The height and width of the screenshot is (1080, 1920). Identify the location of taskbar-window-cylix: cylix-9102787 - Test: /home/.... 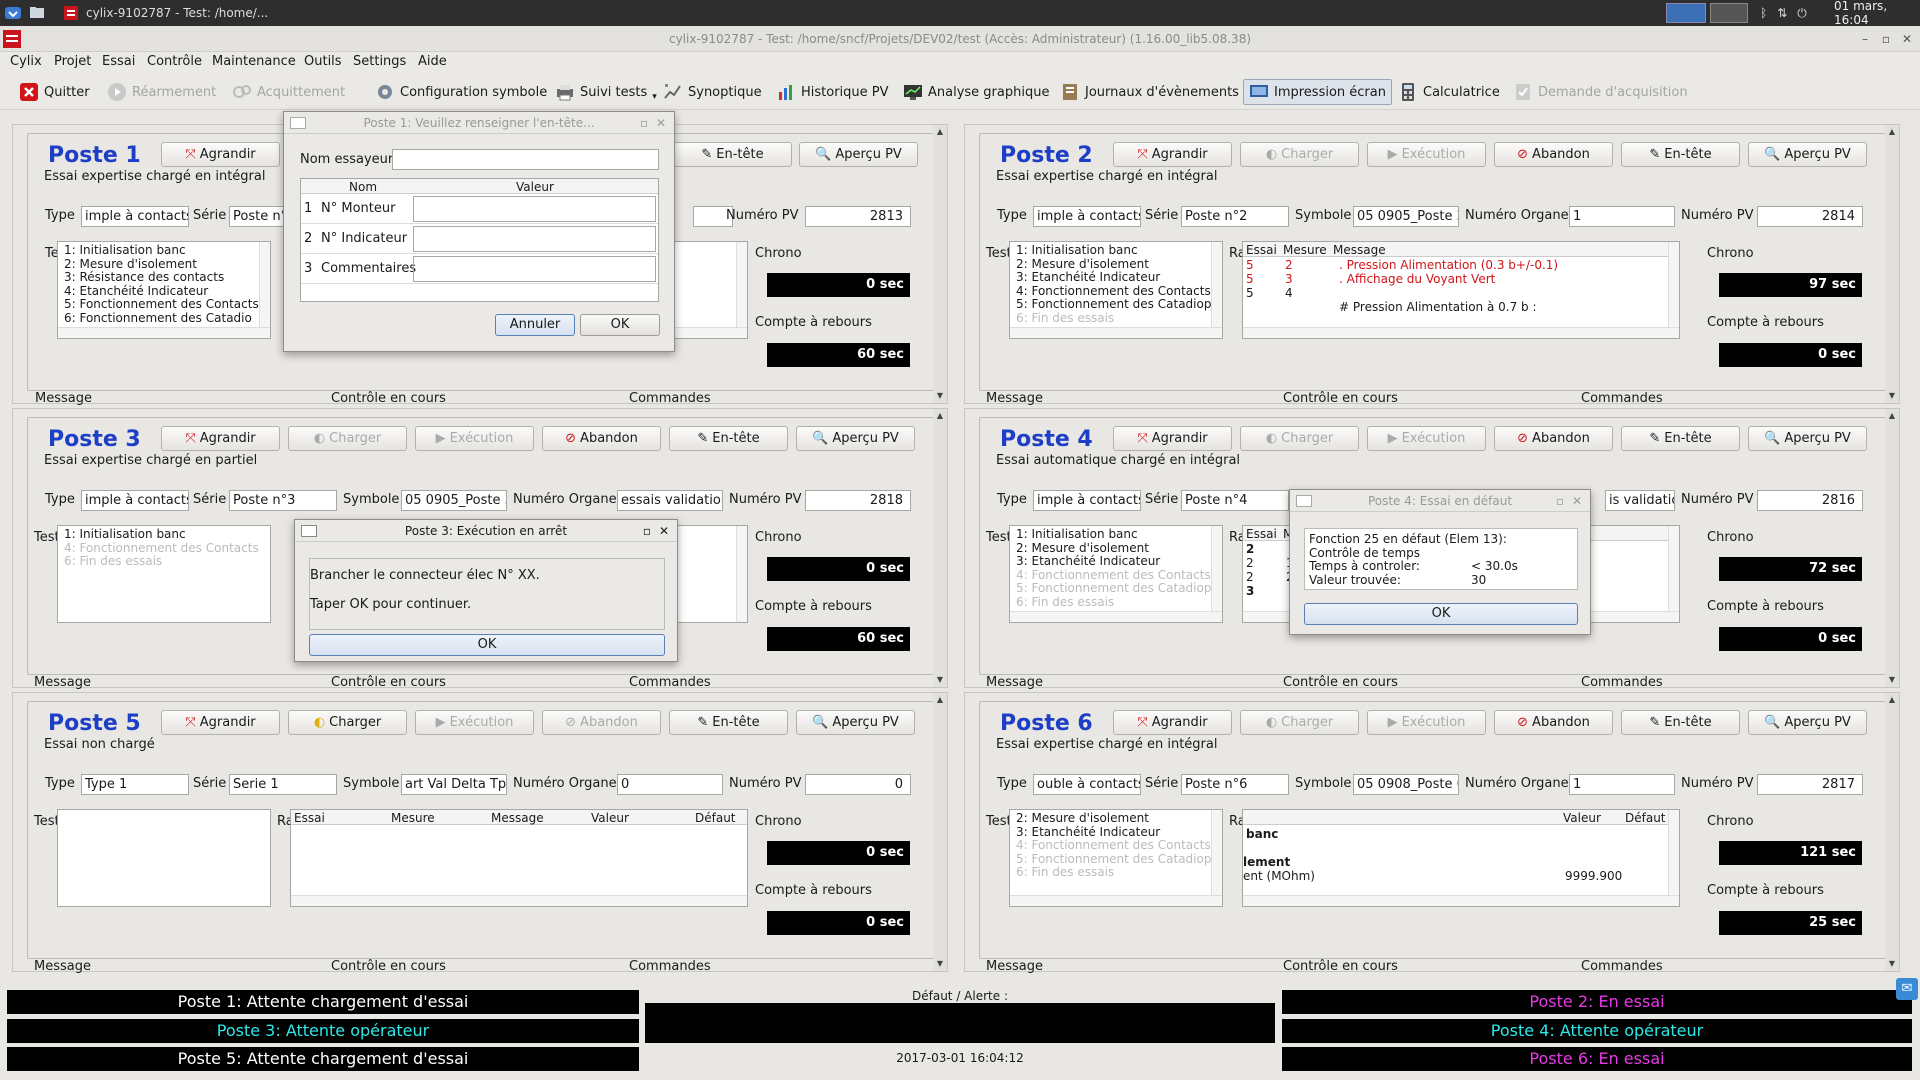
(165, 13).